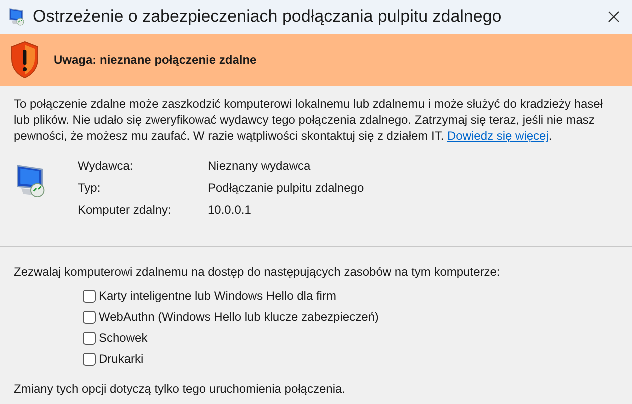 The image size is (632, 404). I want to click on checkbox-label: Karty inteligentne lub Windows Hello dla firm, so click(217, 296).